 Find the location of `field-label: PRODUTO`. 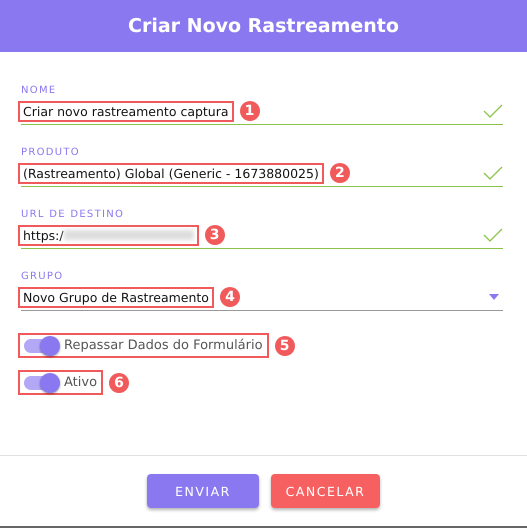

field-label: PRODUTO is located at coordinates (51, 152).